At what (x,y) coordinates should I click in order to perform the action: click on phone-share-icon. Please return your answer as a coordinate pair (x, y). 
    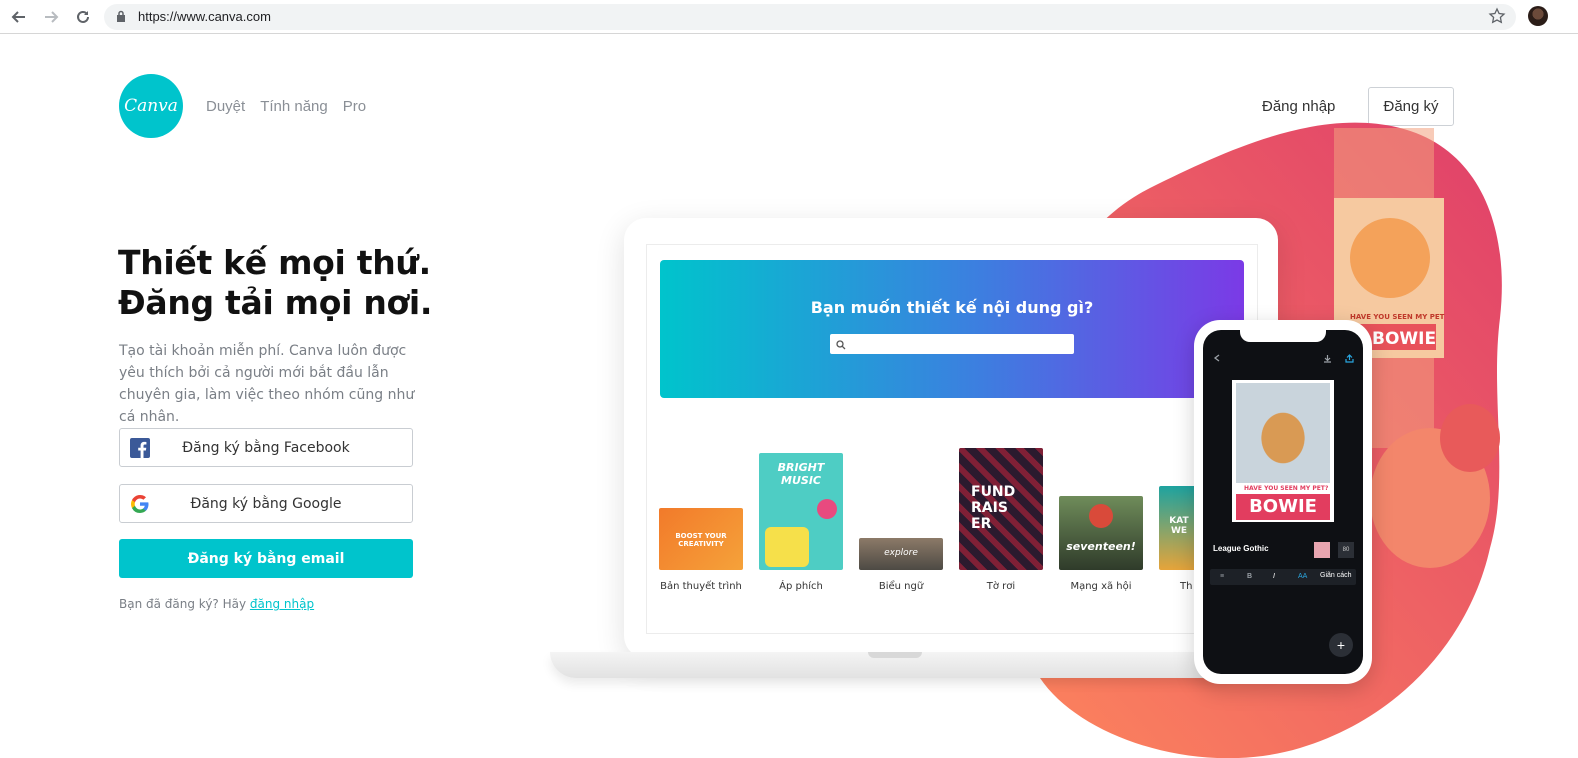
    Looking at the image, I should click on (1349, 358).